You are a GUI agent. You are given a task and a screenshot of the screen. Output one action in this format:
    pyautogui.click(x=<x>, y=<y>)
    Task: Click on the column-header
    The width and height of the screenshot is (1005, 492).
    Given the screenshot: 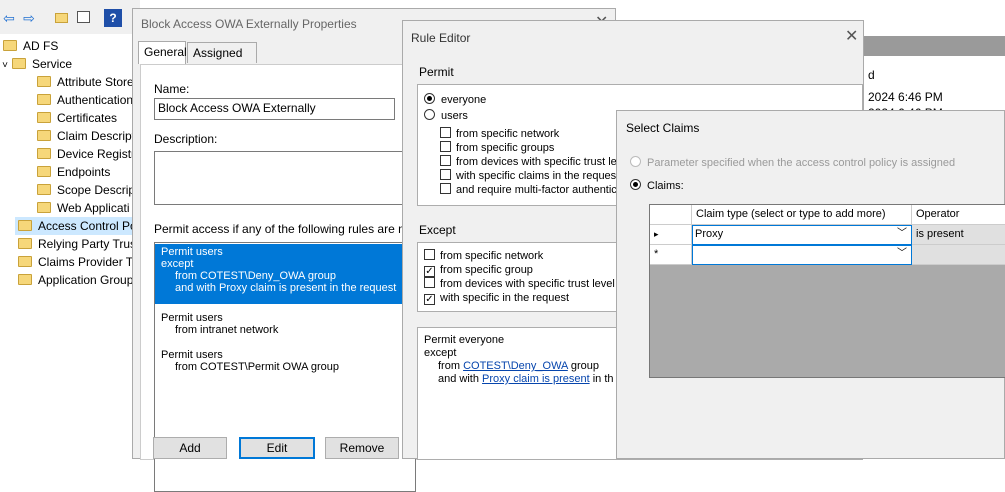 What is the action you would take?
    pyautogui.click(x=934, y=46)
    